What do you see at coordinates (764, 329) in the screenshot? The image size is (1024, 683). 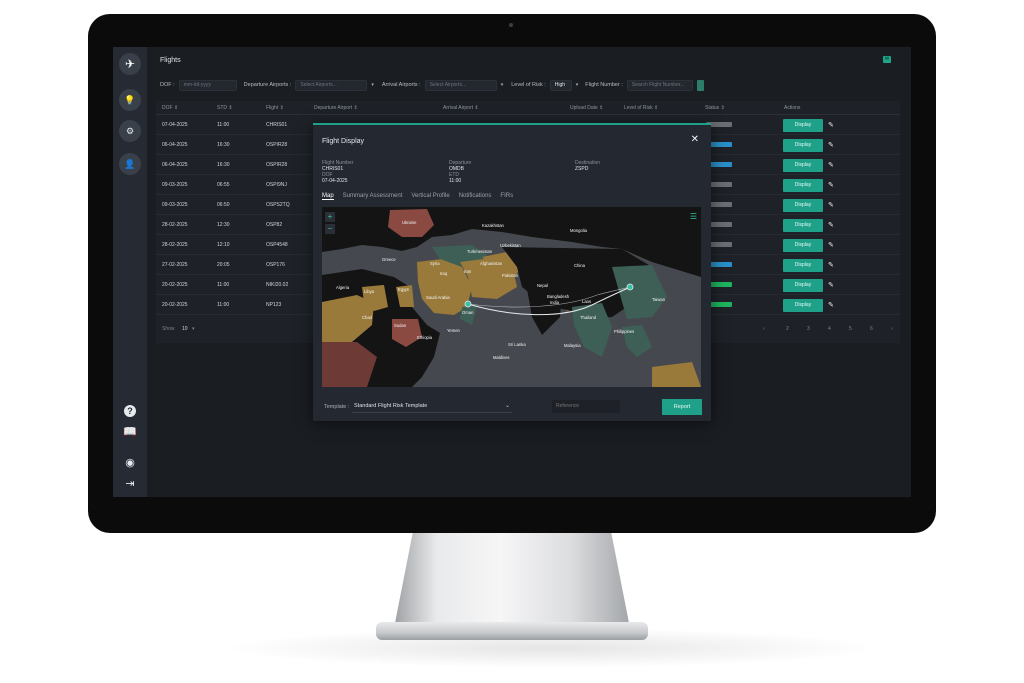 I see `pagination-prev: ‹` at bounding box center [764, 329].